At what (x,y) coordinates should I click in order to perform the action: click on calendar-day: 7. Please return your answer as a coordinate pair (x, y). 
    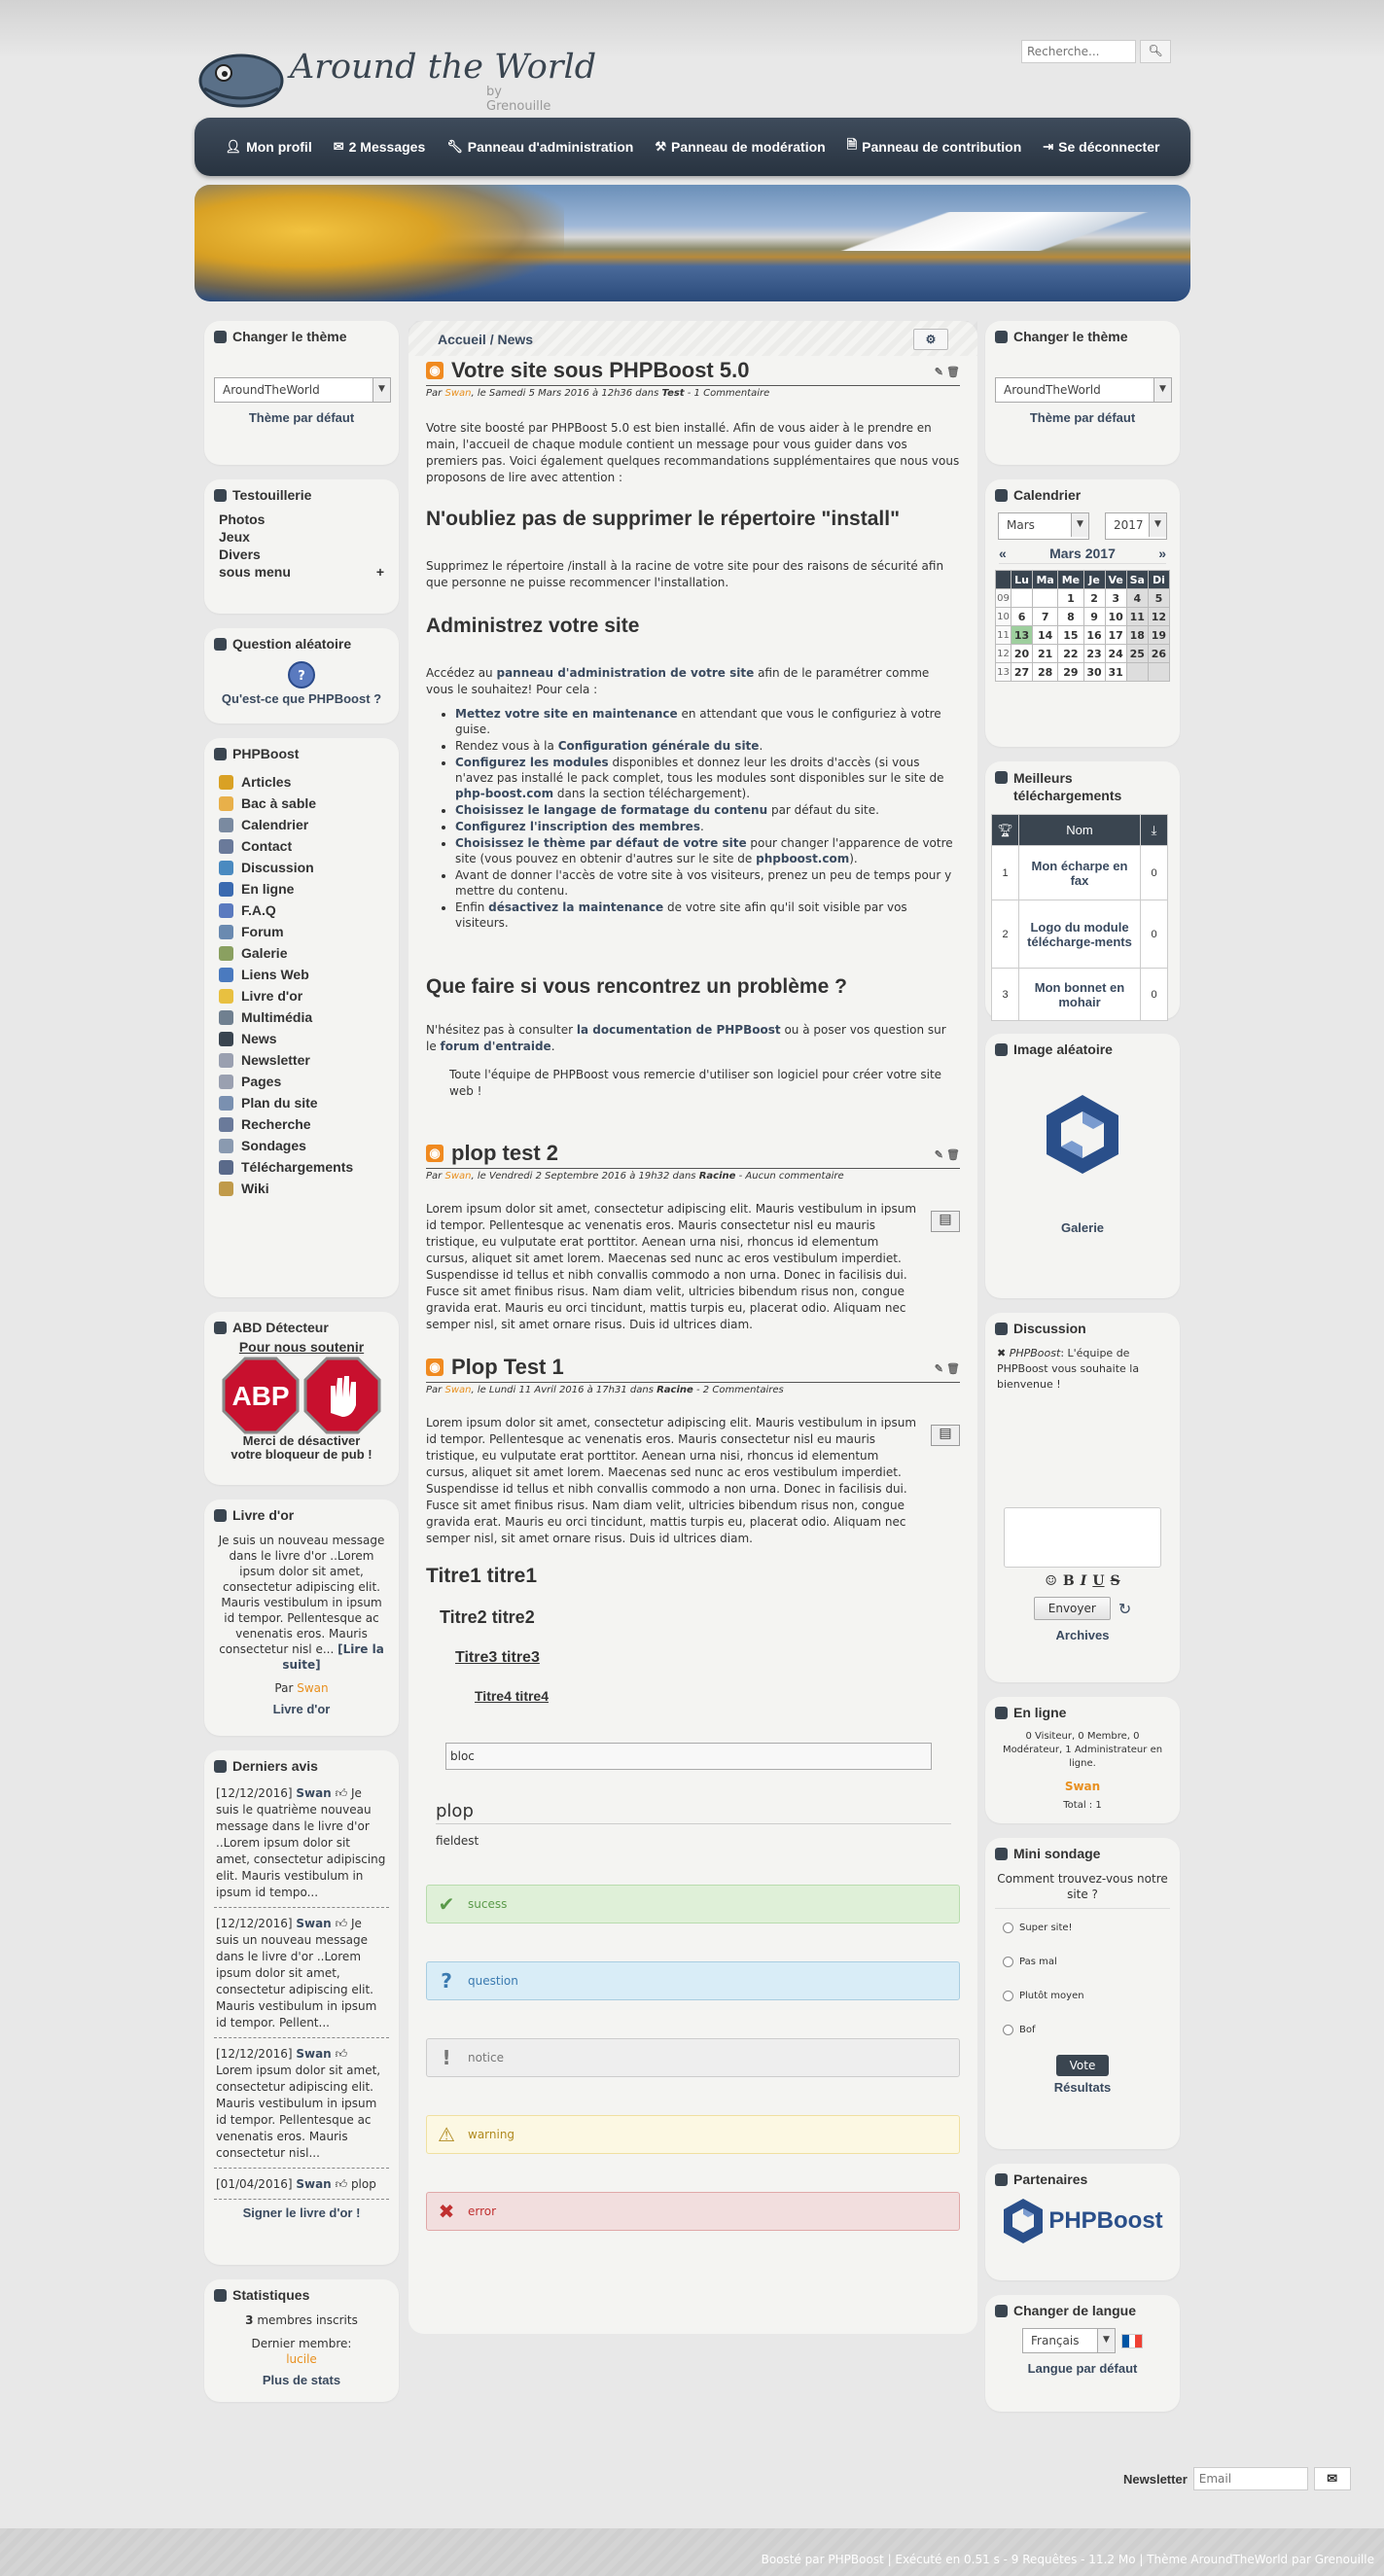
    Looking at the image, I should click on (1045, 617).